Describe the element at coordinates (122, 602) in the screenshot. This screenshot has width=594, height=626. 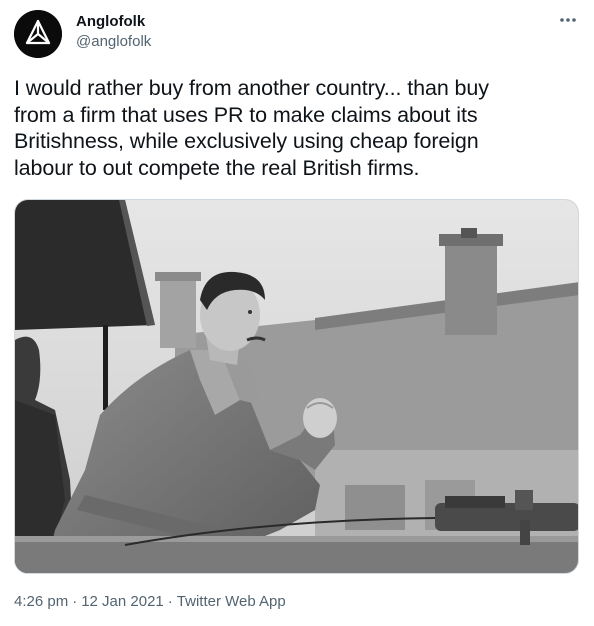
I see `tweet-date: 12 Jan 2021` at that location.